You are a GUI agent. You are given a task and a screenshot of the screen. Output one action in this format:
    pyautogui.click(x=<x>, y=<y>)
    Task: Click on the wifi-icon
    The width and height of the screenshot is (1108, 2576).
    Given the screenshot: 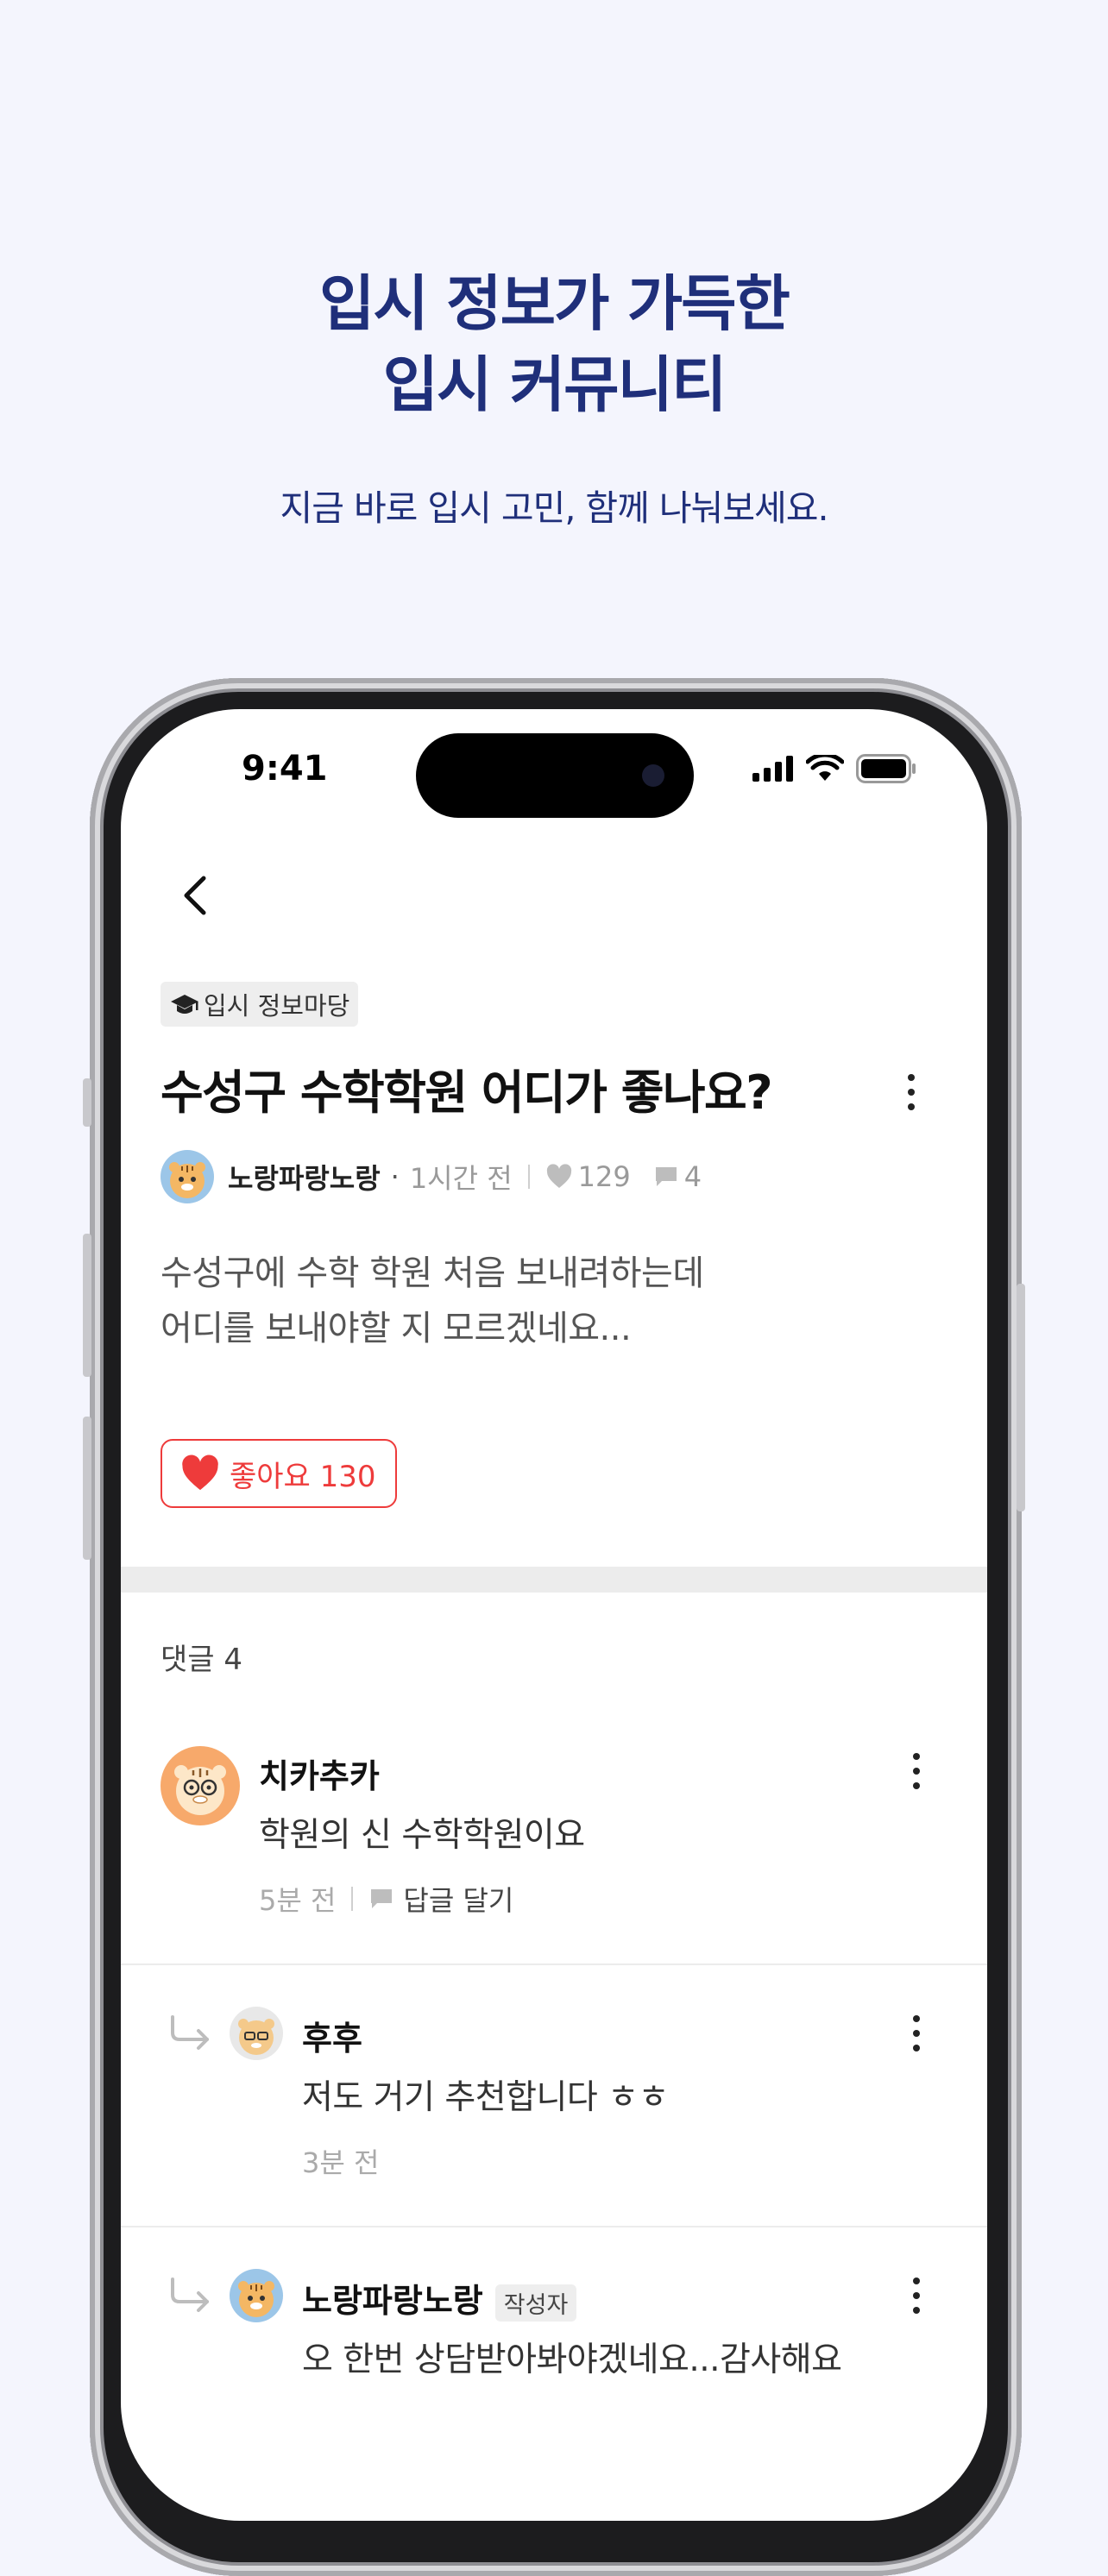 What is the action you would take?
    pyautogui.click(x=825, y=768)
    